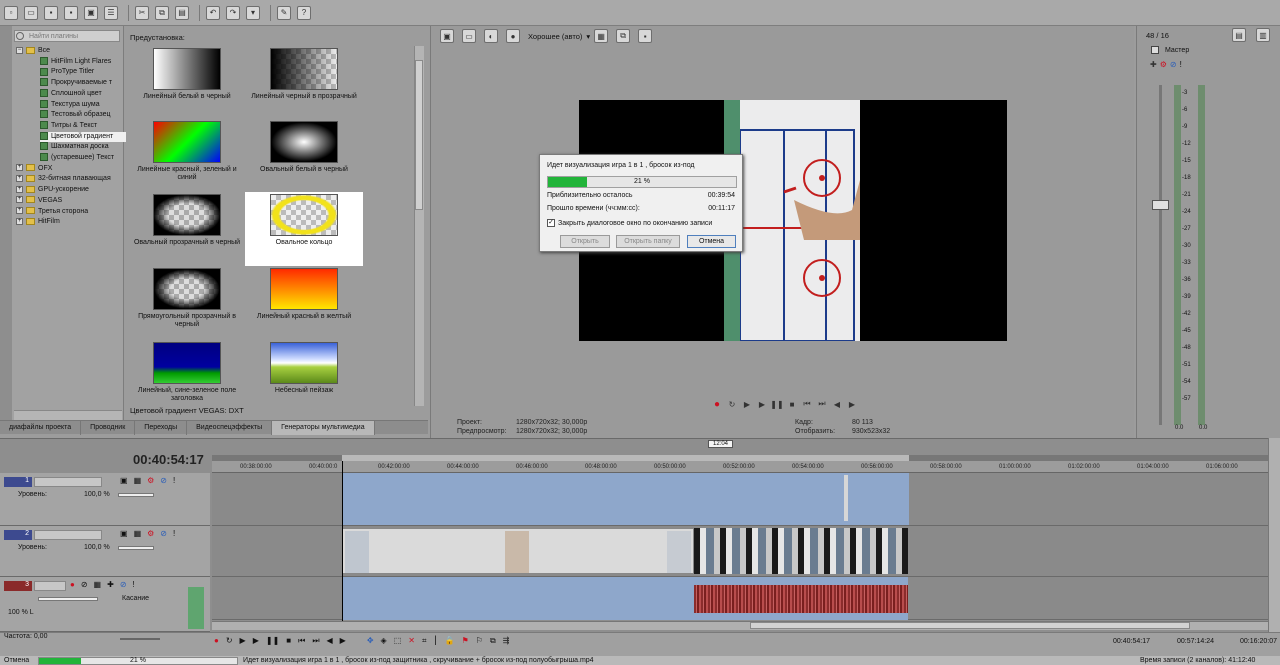 The height and width of the screenshot is (665, 1280). What do you see at coordinates (83, 126) in the screenshot?
I see `tree-item: Титры & Текст` at bounding box center [83, 126].